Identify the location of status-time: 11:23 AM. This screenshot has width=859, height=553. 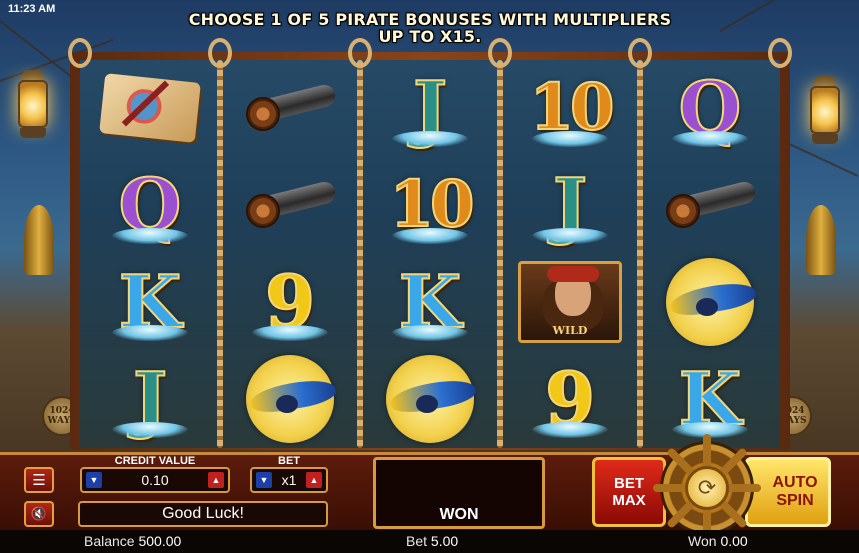
(32, 9).